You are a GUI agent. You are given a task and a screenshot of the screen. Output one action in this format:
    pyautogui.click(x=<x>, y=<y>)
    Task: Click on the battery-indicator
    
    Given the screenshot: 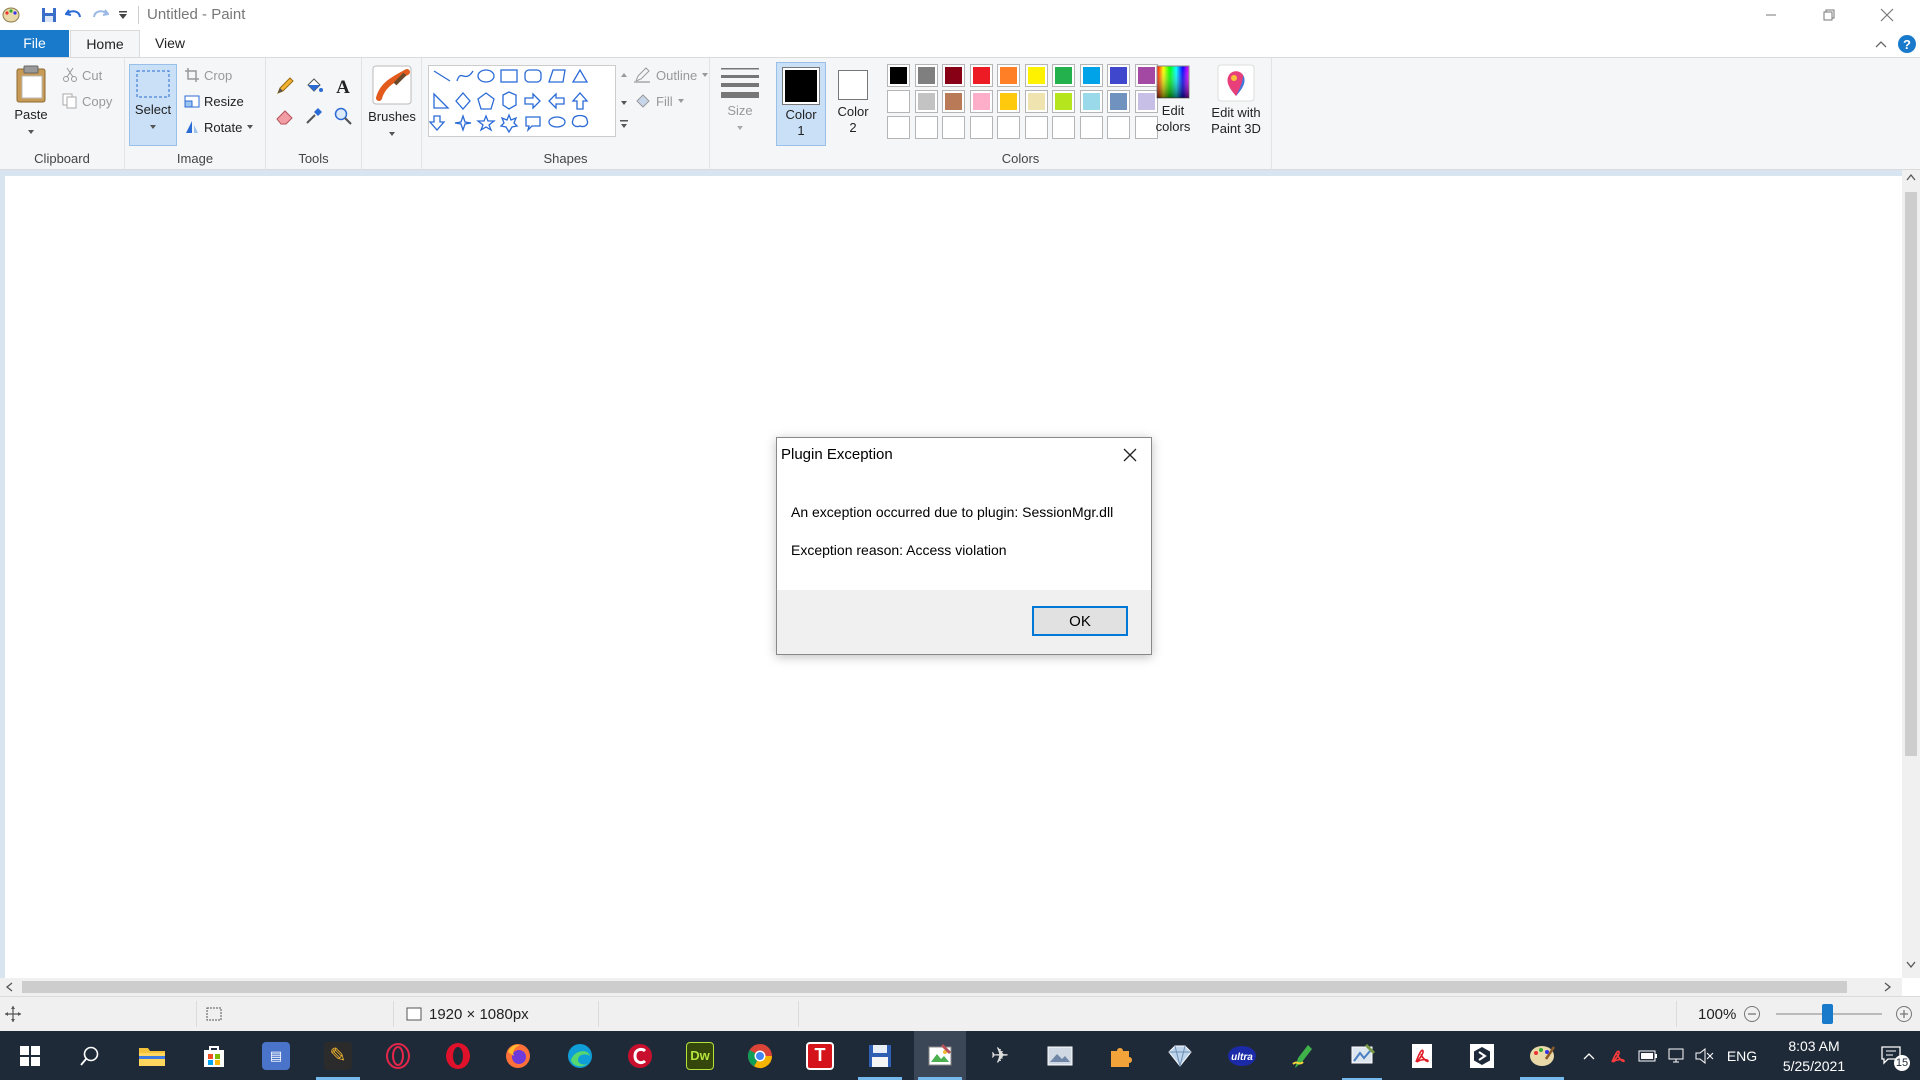 What is the action you would take?
    pyautogui.click(x=1648, y=1055)
    